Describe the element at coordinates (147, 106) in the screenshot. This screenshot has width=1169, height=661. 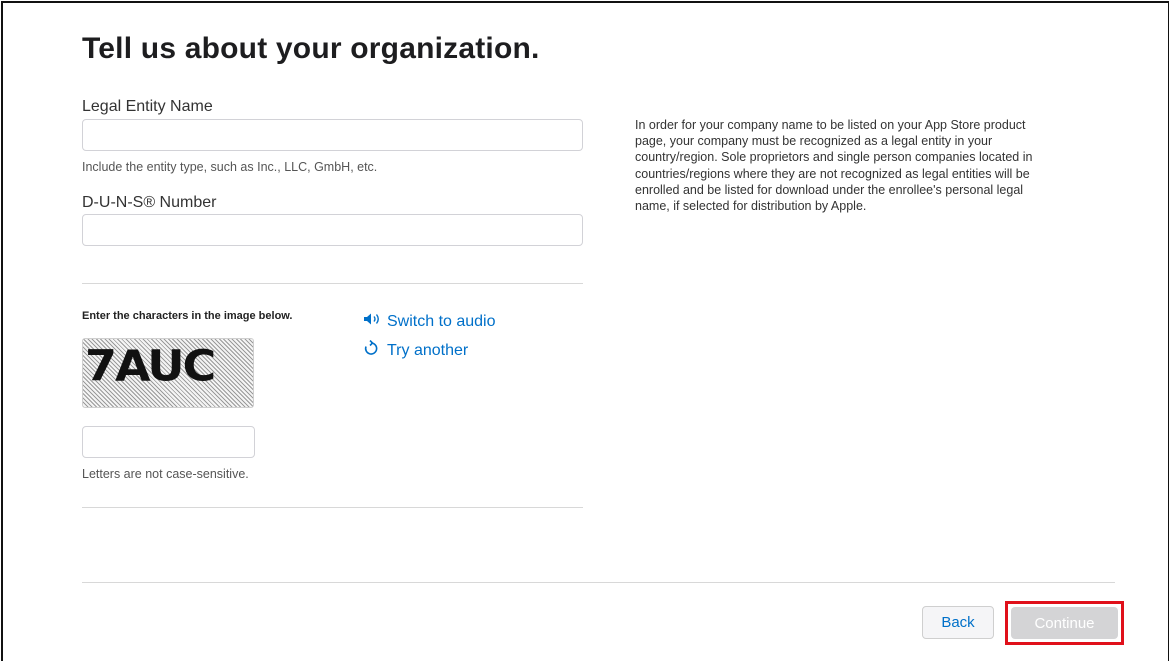
I see `legal-entity-name-label: Legal Entity Name` at that location.